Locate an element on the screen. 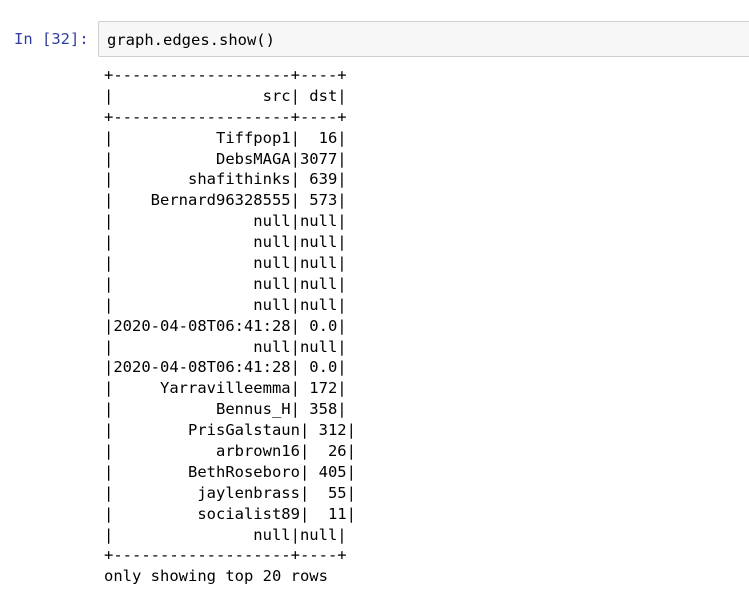  table-row: | shafithinks| 639| is located at coordinates (225, 179).